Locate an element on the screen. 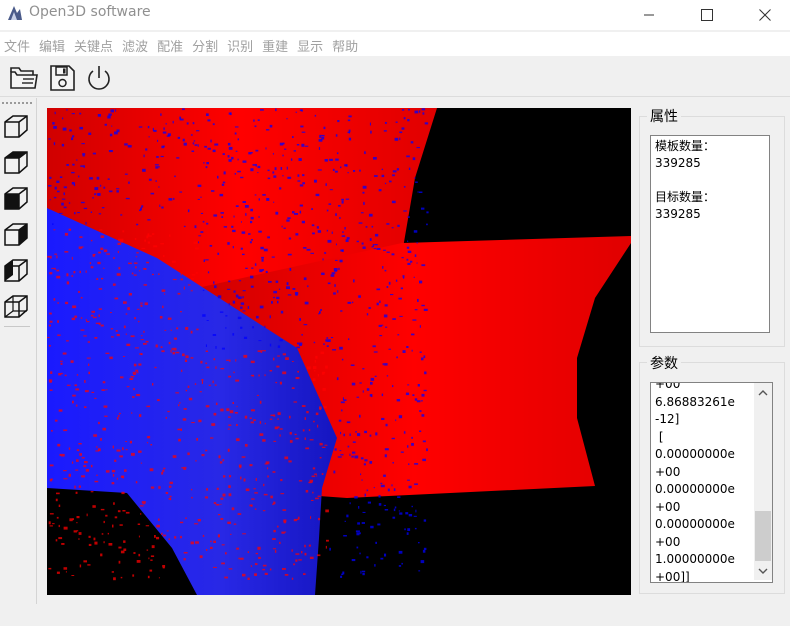 The width and height of the screenshot is (790, 626). menu-edit: 编辑 is located at coordinates (52, 44).